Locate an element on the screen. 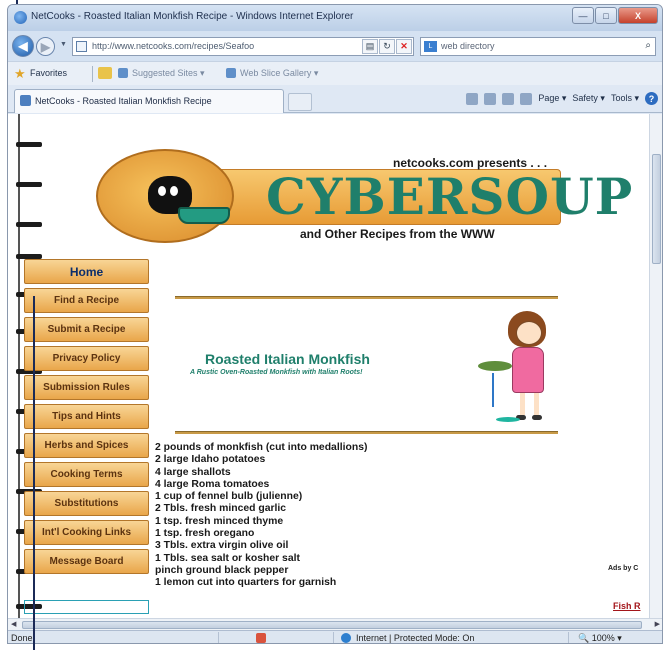 This screenshot has height=650, width=663. nav-intl-links: Int'l Cooking Links is located at coordinates (86, 532).